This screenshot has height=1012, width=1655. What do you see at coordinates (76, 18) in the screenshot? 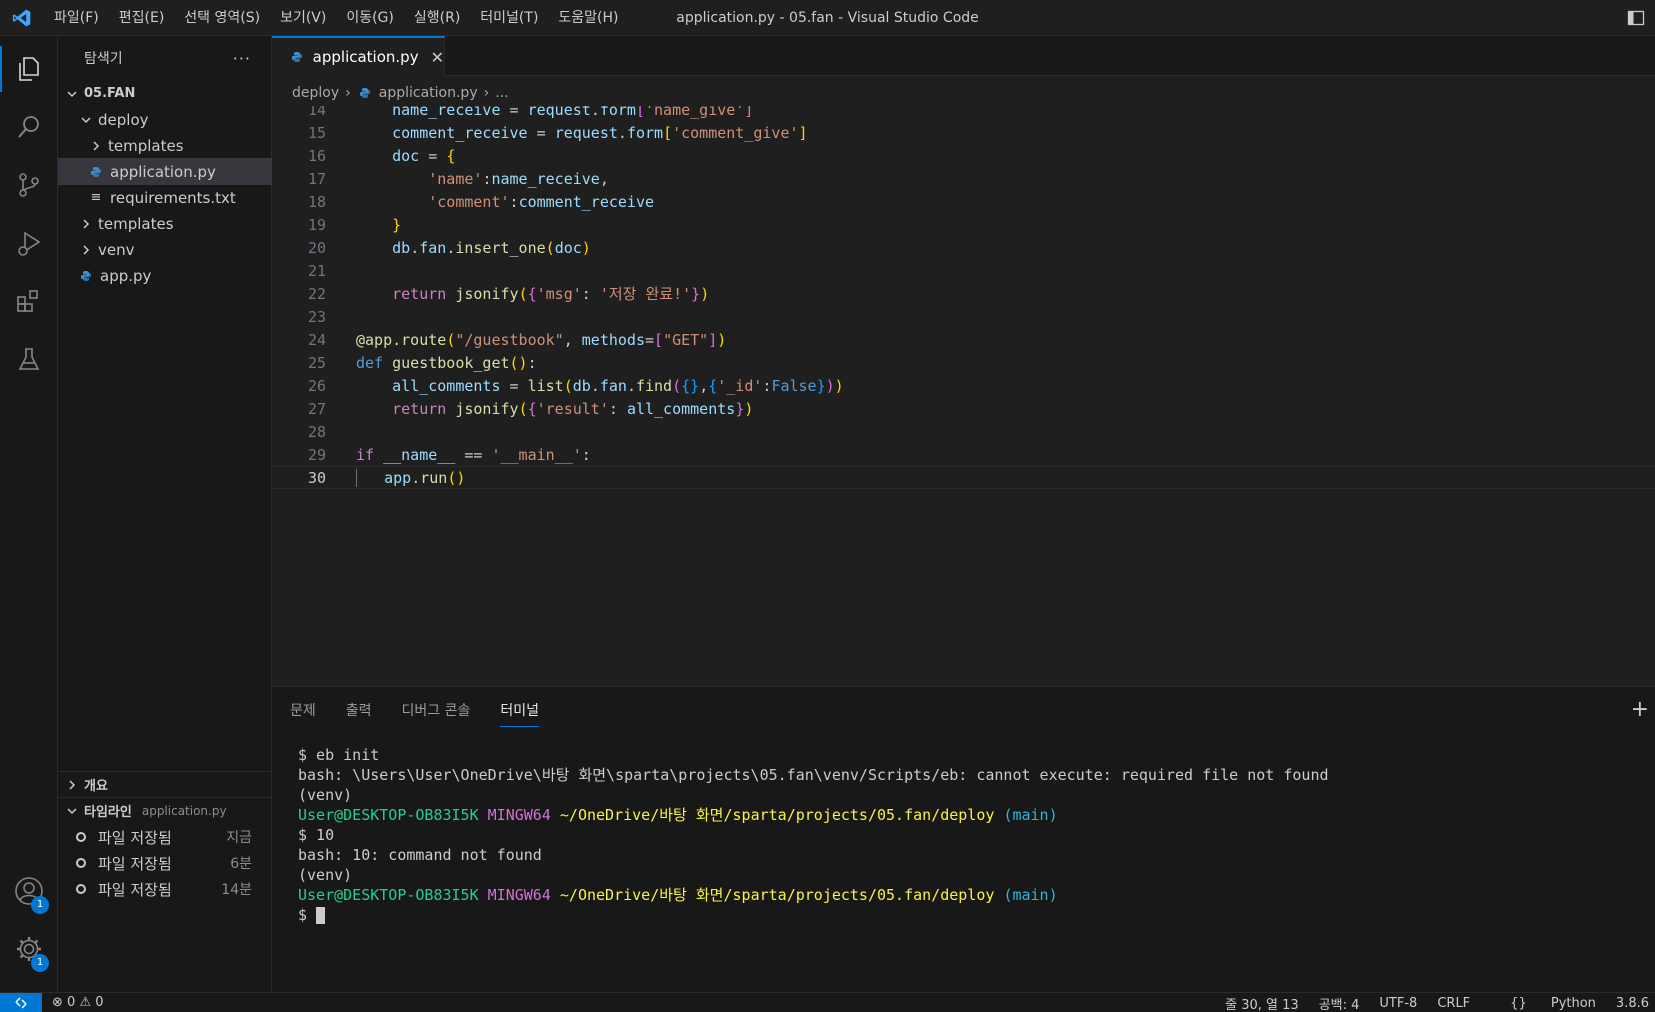
I see `menu-file: 파일(F)` at bounding box center [76, 18].